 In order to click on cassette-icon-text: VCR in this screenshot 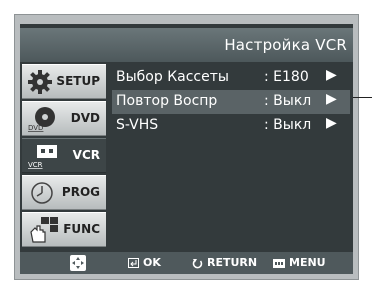, I will do `click(35, 165)`.